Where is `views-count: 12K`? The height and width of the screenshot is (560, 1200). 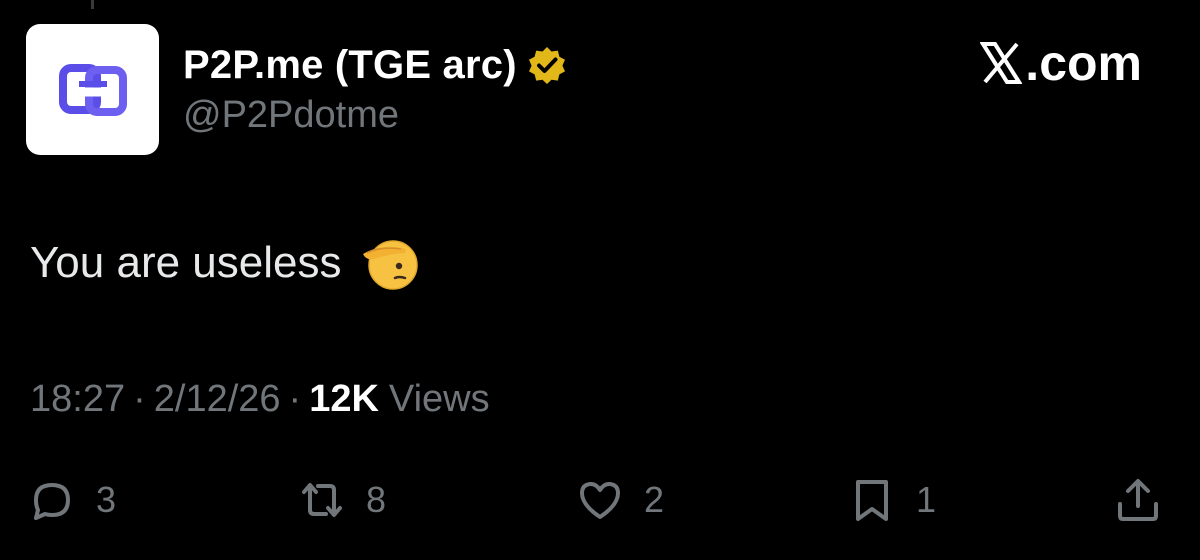
views-count: 12K is located at coordinates (344, 399).